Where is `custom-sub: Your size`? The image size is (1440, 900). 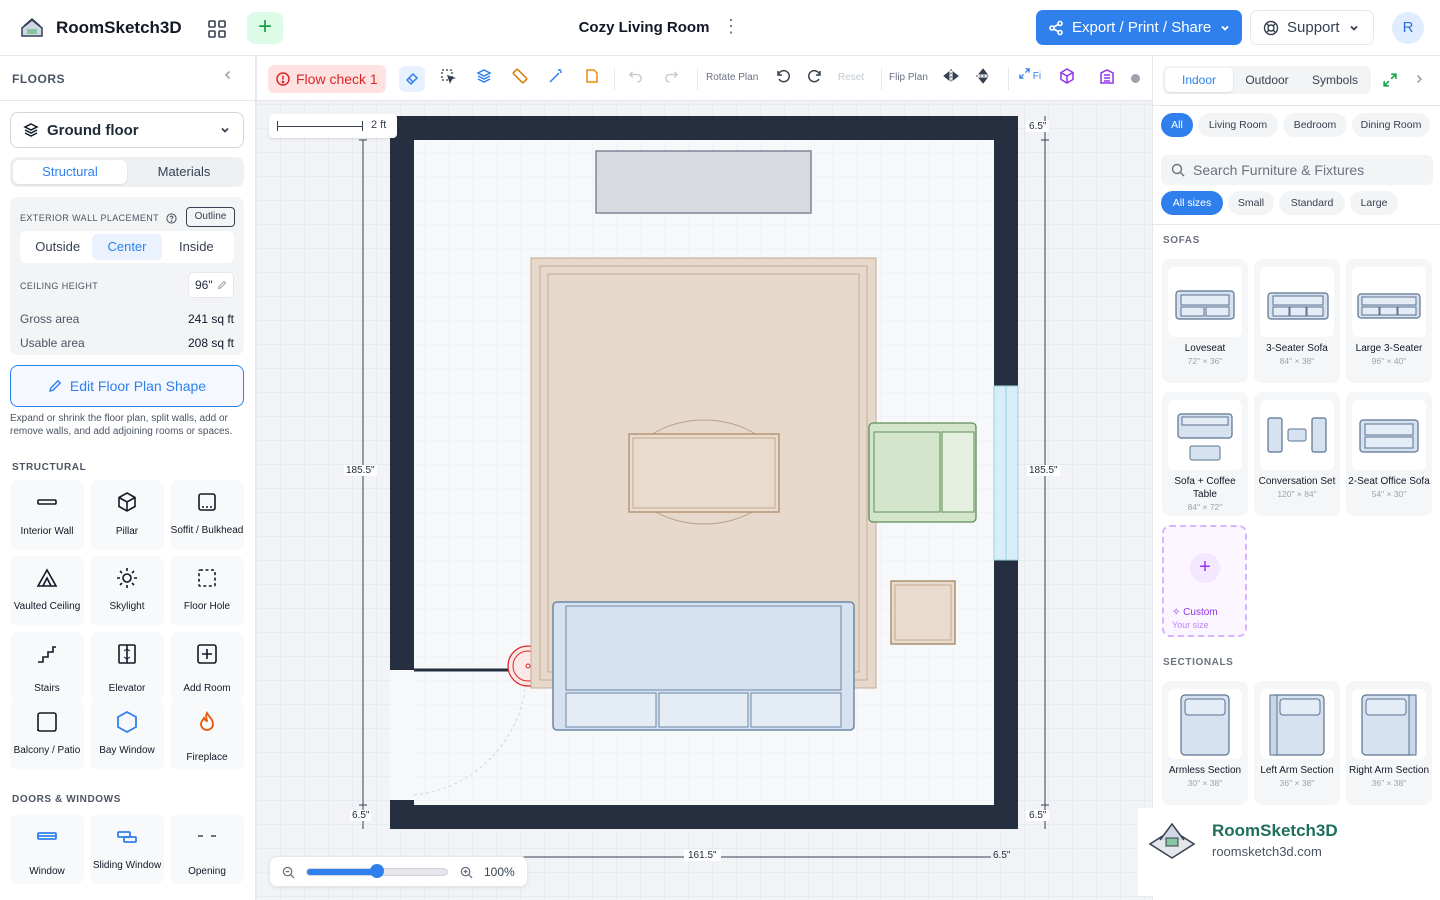 custom-sub: Your size is located at coordinates (1190, 625).